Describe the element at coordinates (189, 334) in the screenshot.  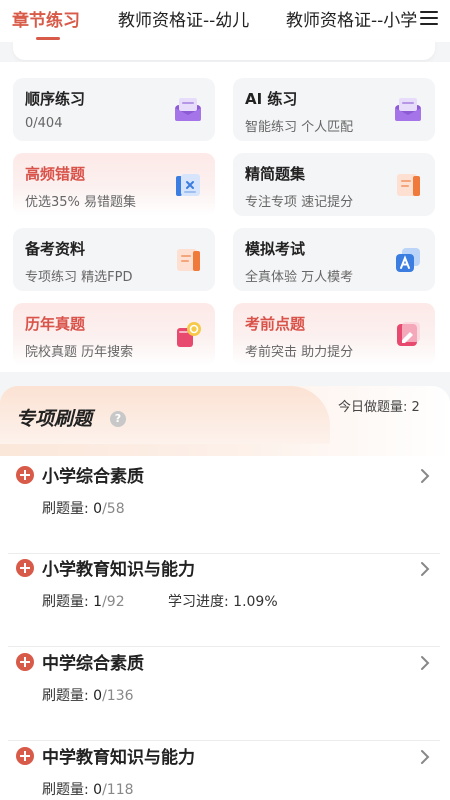
I see `search-paper-icon` at that location.